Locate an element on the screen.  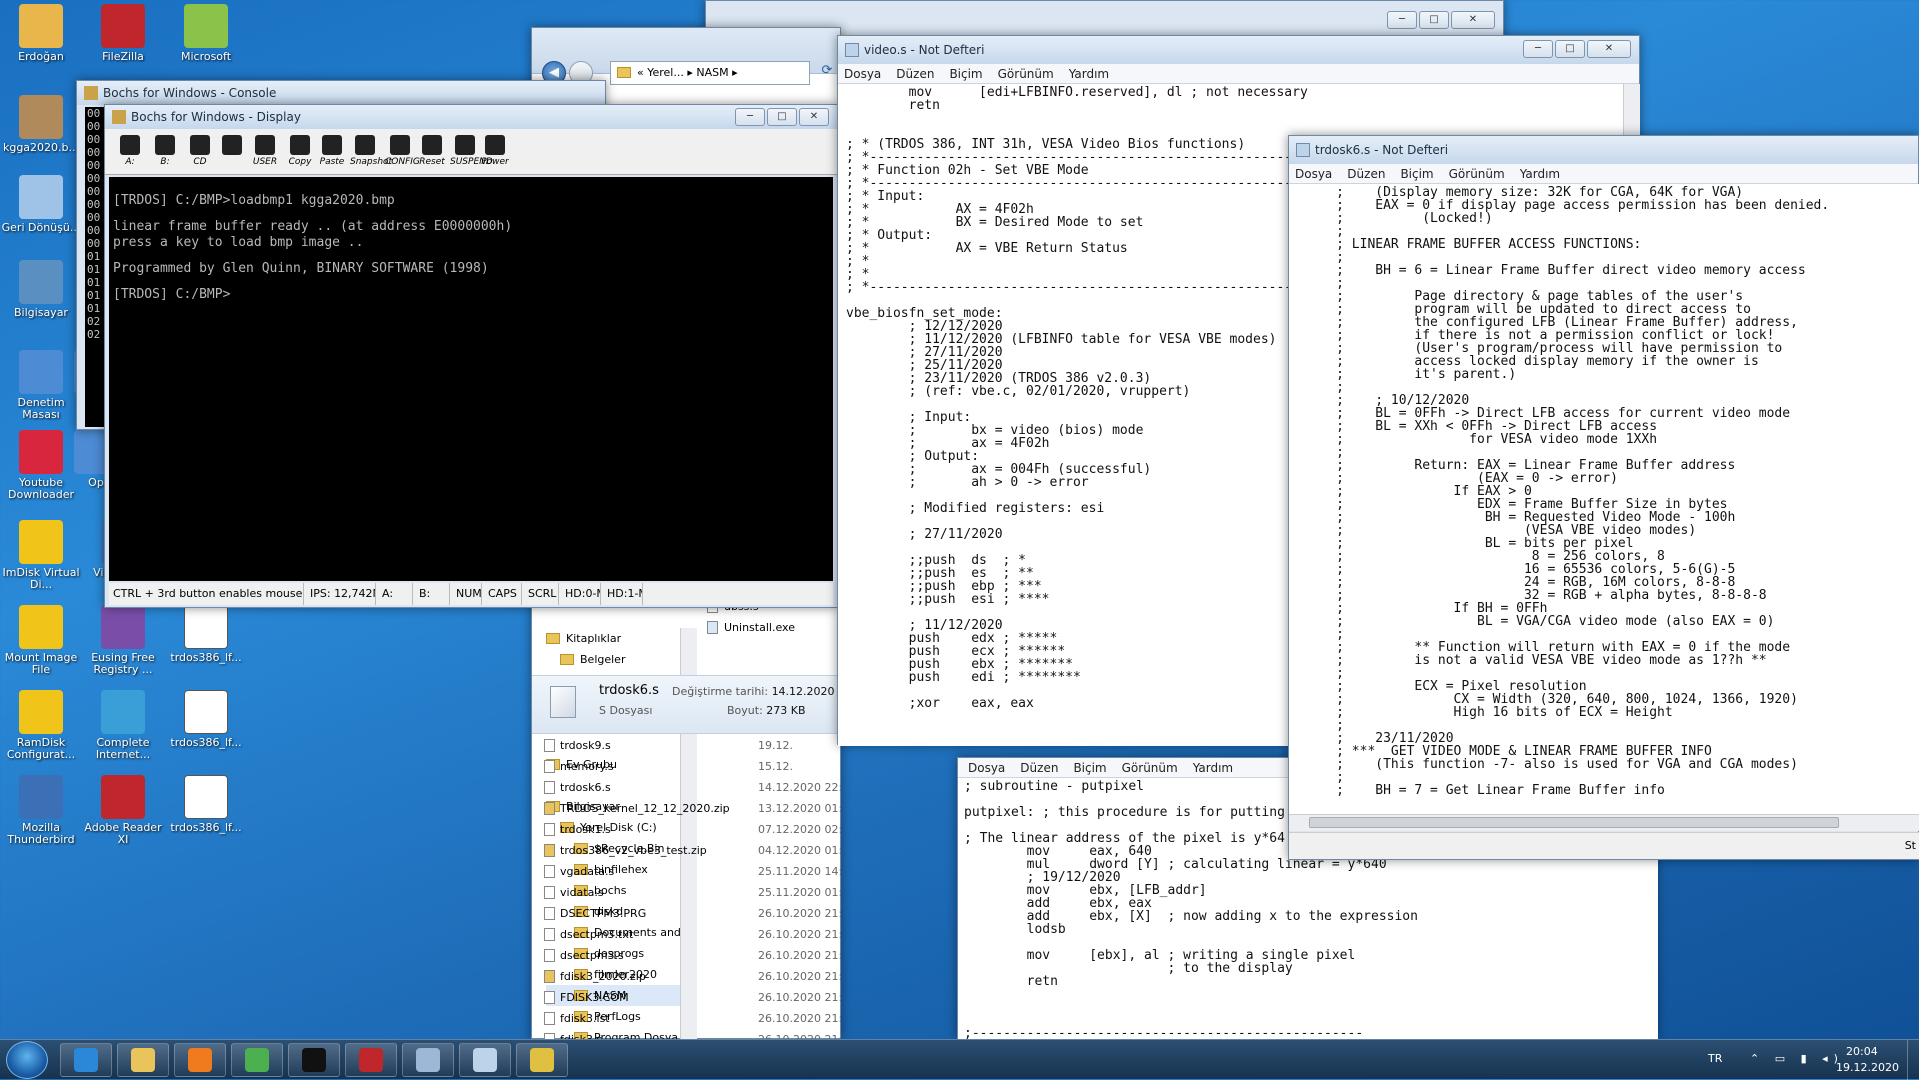
file-row: DSECTPM3.PRG26.10.2020 21:37PRG D is located at coordinates (687, 913).